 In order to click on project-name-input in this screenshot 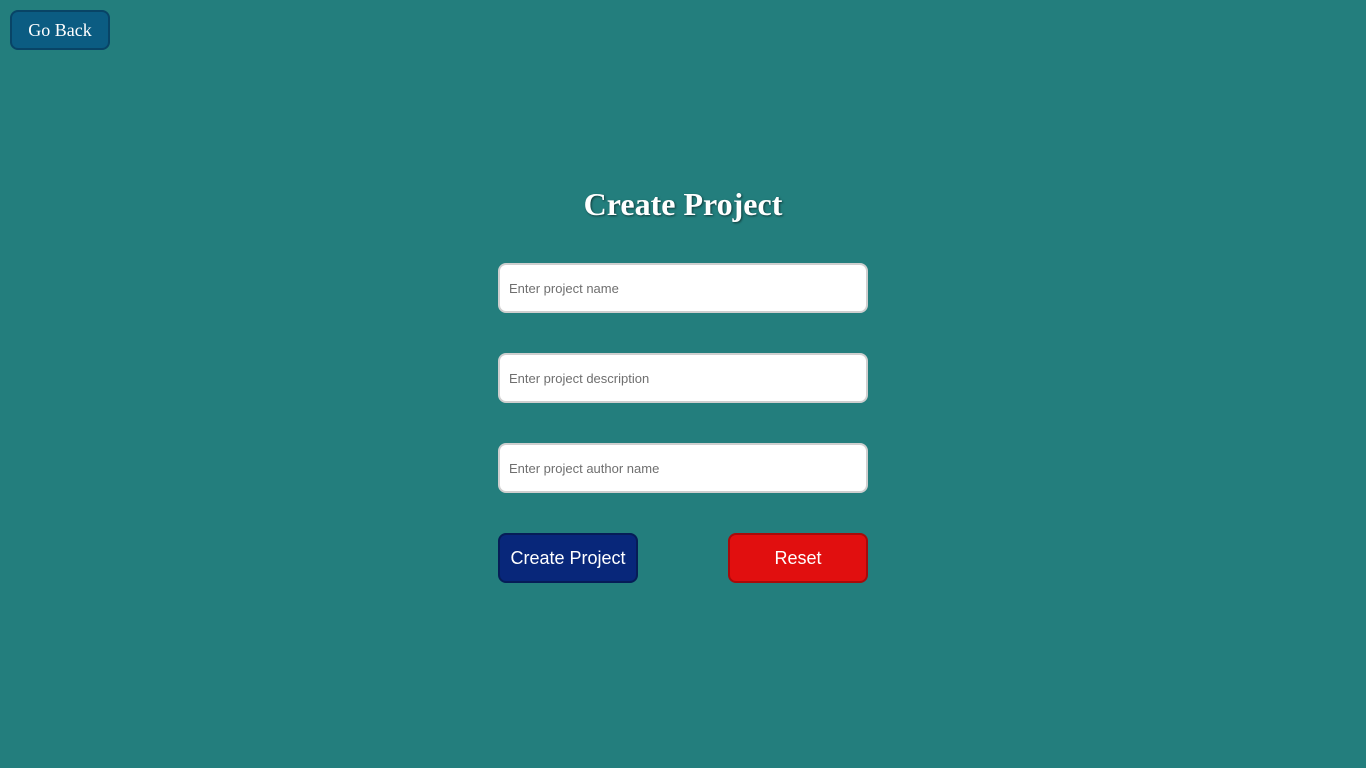, I will do `click(683, 288)`.